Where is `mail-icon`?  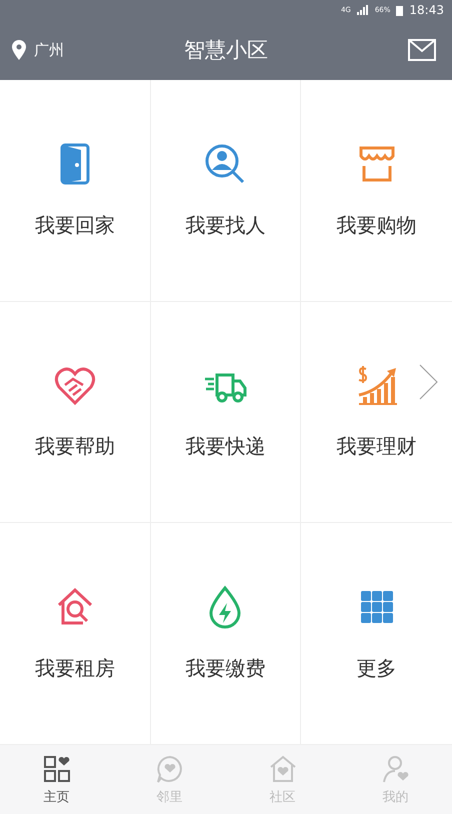
mail-icon is located at coordinates (422, 50).